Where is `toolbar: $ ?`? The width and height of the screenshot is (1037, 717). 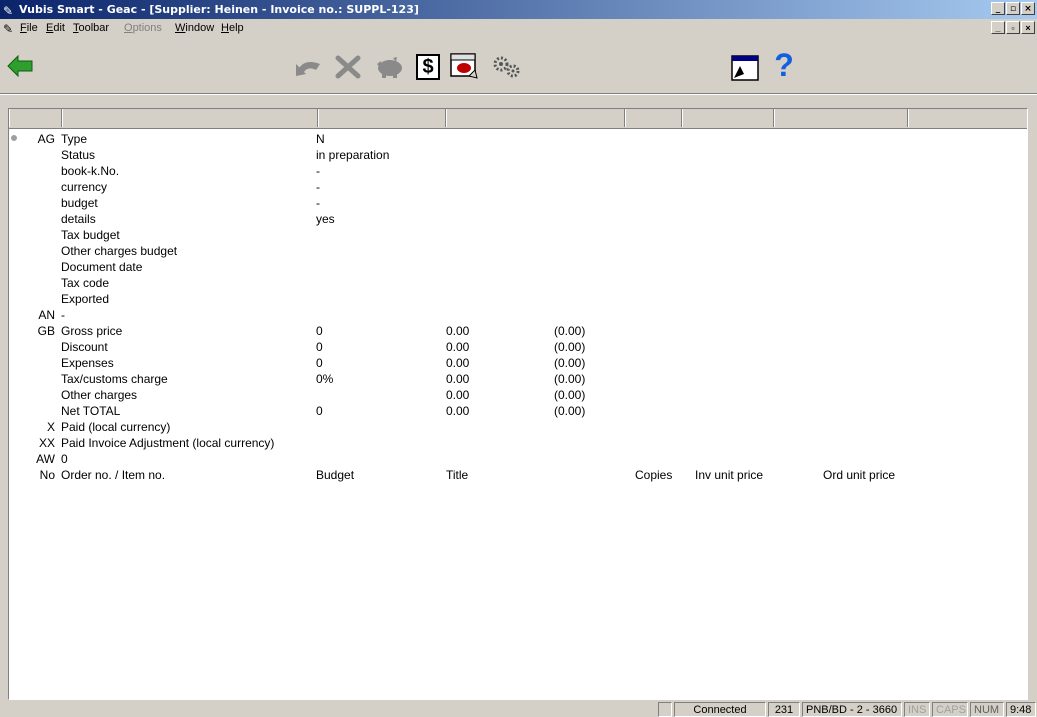 toolbar: $ ? is located at coordinates (518, 65).